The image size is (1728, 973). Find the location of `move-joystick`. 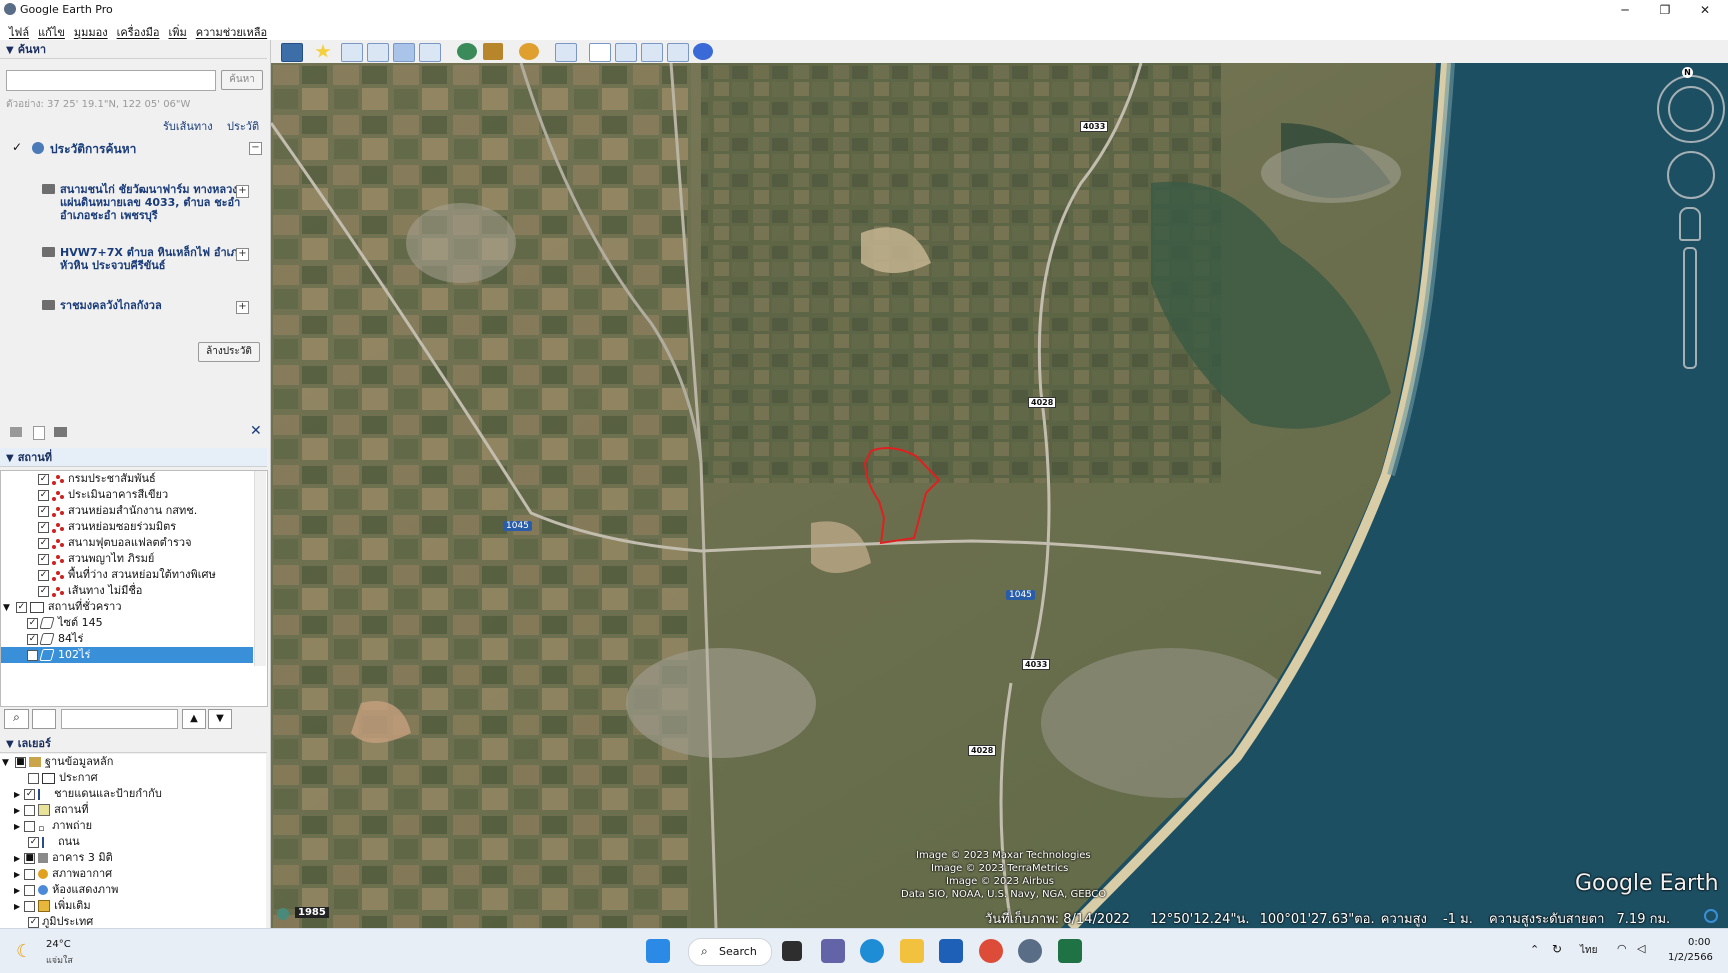

move-joystick is located at coordinates (1691, 175).